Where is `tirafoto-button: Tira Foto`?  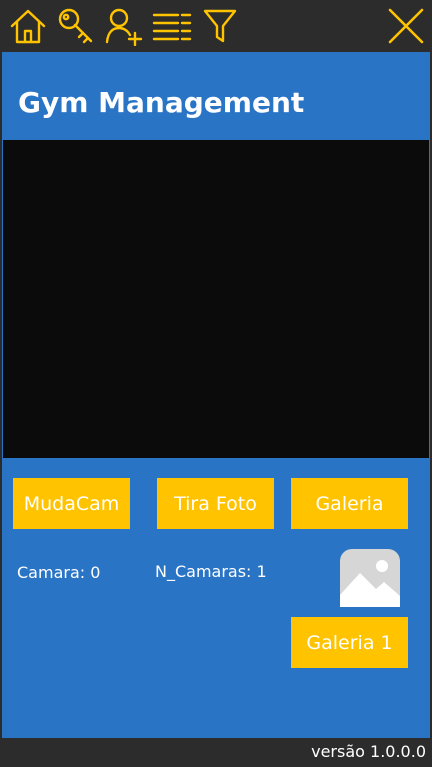
tirafoto-button: Tira Foto is located at coordinates (215, 503).